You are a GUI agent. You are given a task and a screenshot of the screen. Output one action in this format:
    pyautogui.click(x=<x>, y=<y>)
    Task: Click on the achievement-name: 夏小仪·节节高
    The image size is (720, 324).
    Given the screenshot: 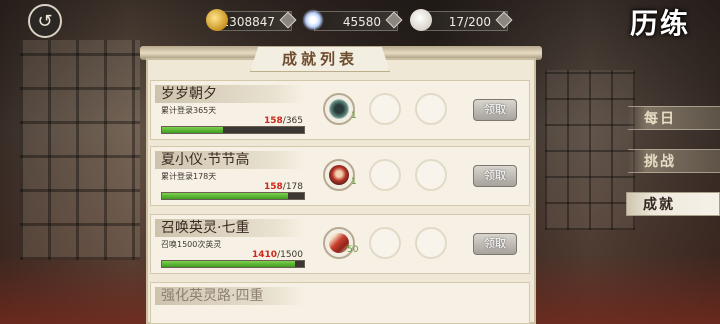 What is the action you would take?
    pyautogui.click(x=205, y=160)
    